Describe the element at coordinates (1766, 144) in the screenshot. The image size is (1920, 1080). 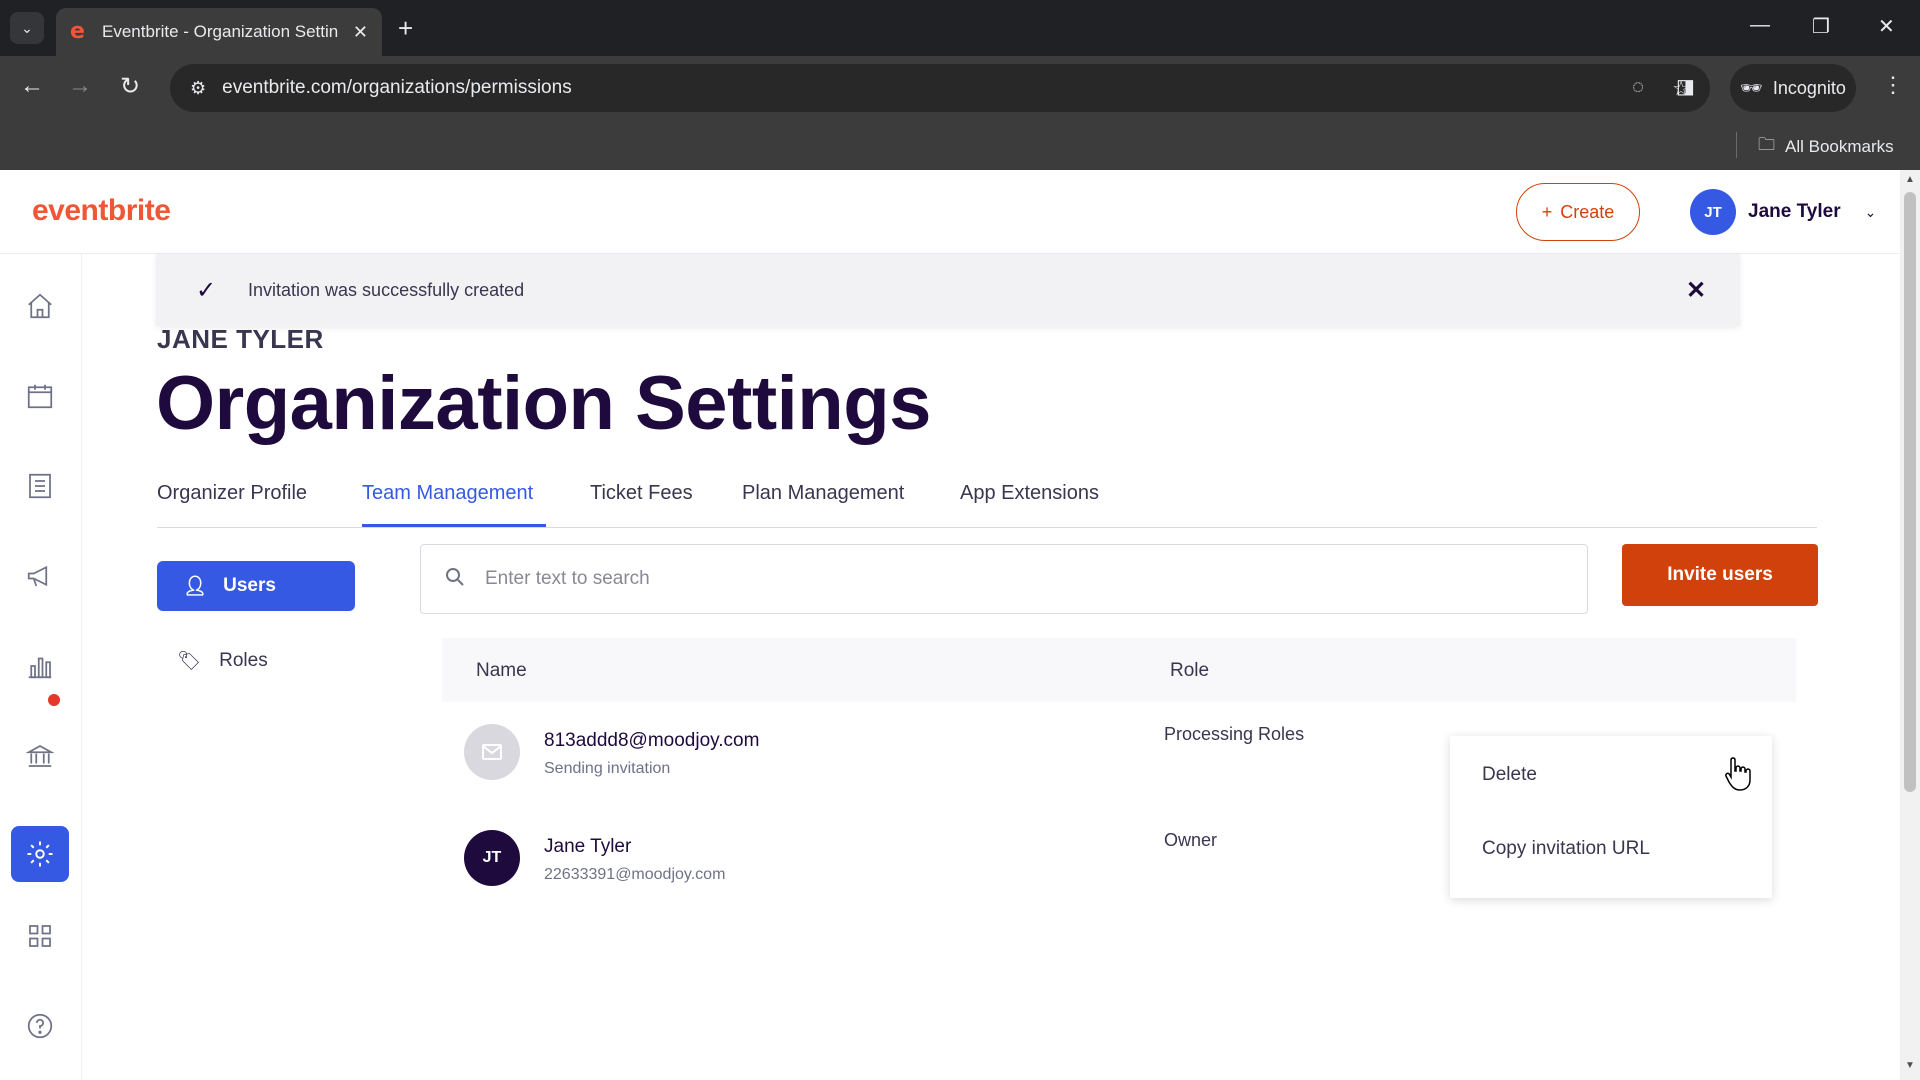
I see `folder-icon: 🗀` at that location.